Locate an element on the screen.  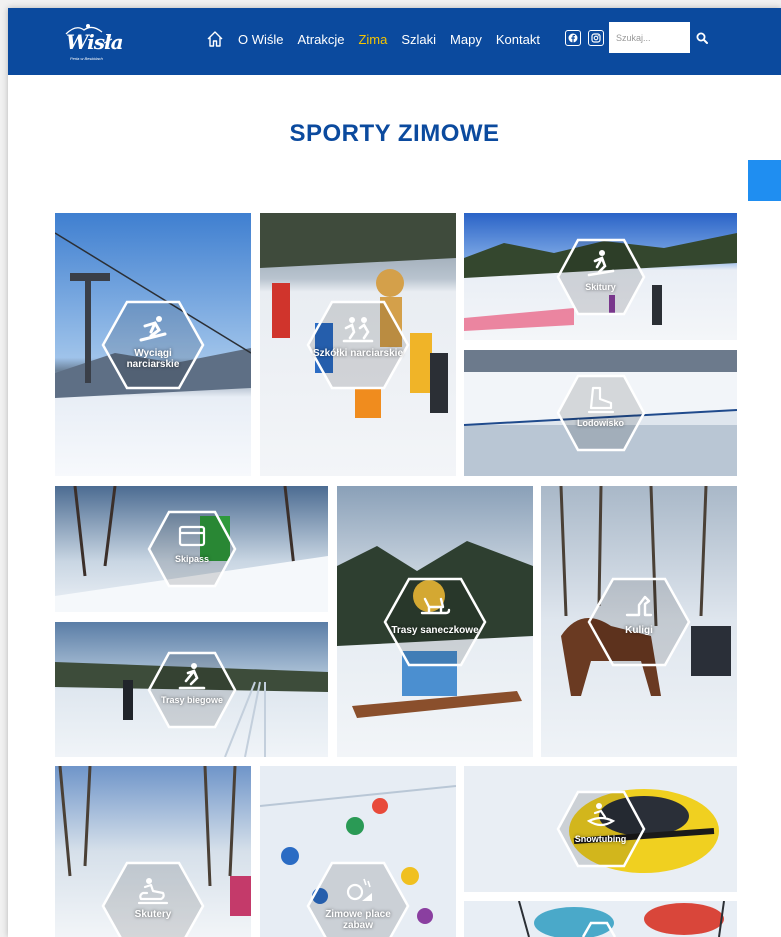
tile-partial is located at coordinates (600, 919).